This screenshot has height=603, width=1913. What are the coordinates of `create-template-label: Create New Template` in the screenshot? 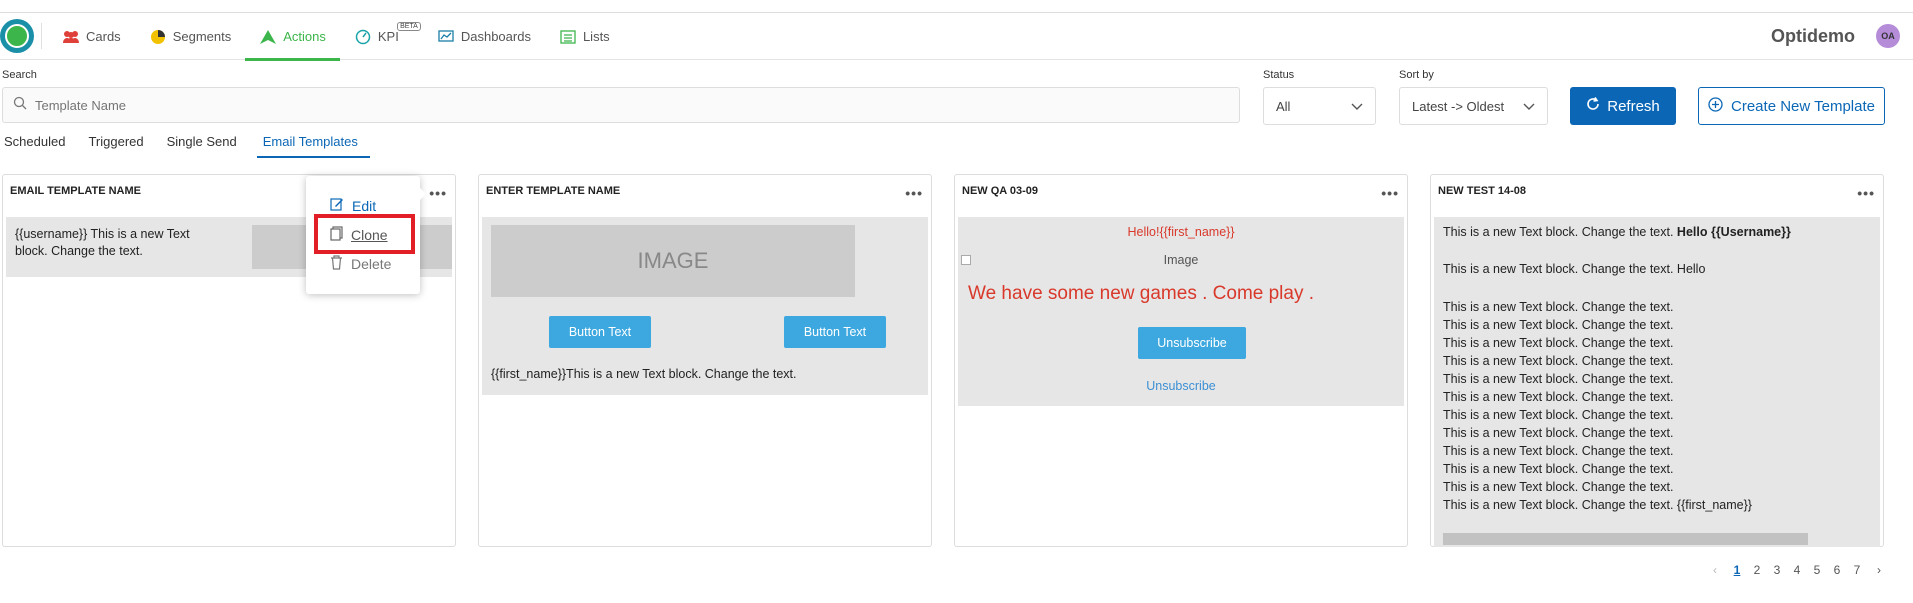 It's located at (1803, 106).